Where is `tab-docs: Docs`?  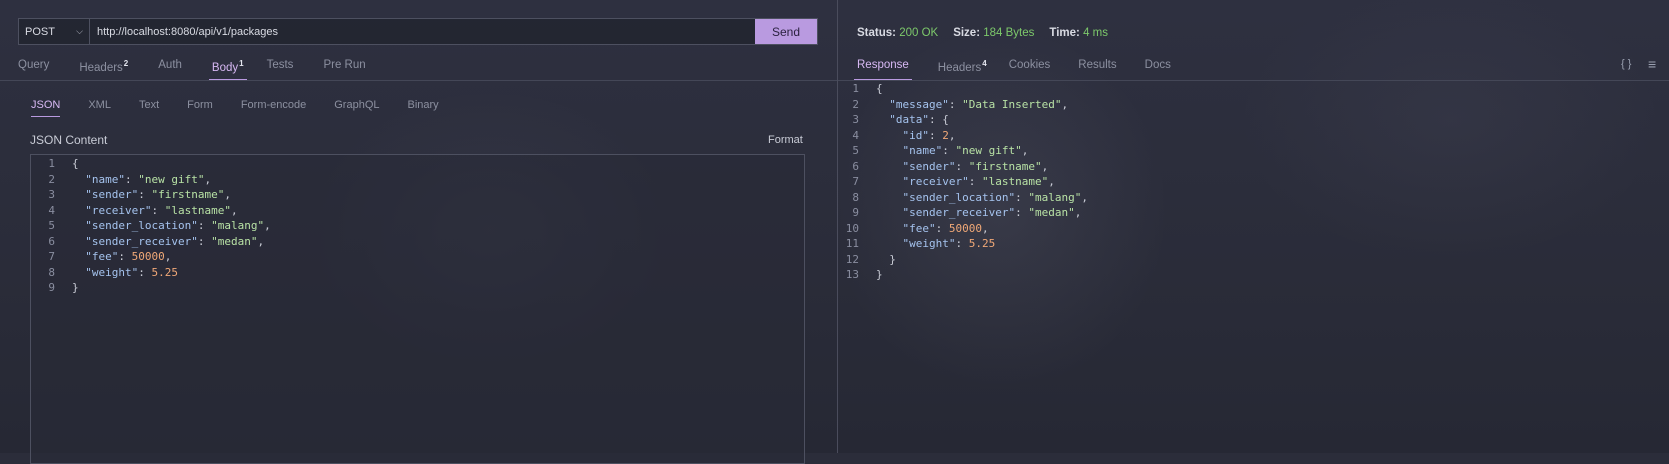
tab-docs: Docs is located at coordinates (1158, 70).